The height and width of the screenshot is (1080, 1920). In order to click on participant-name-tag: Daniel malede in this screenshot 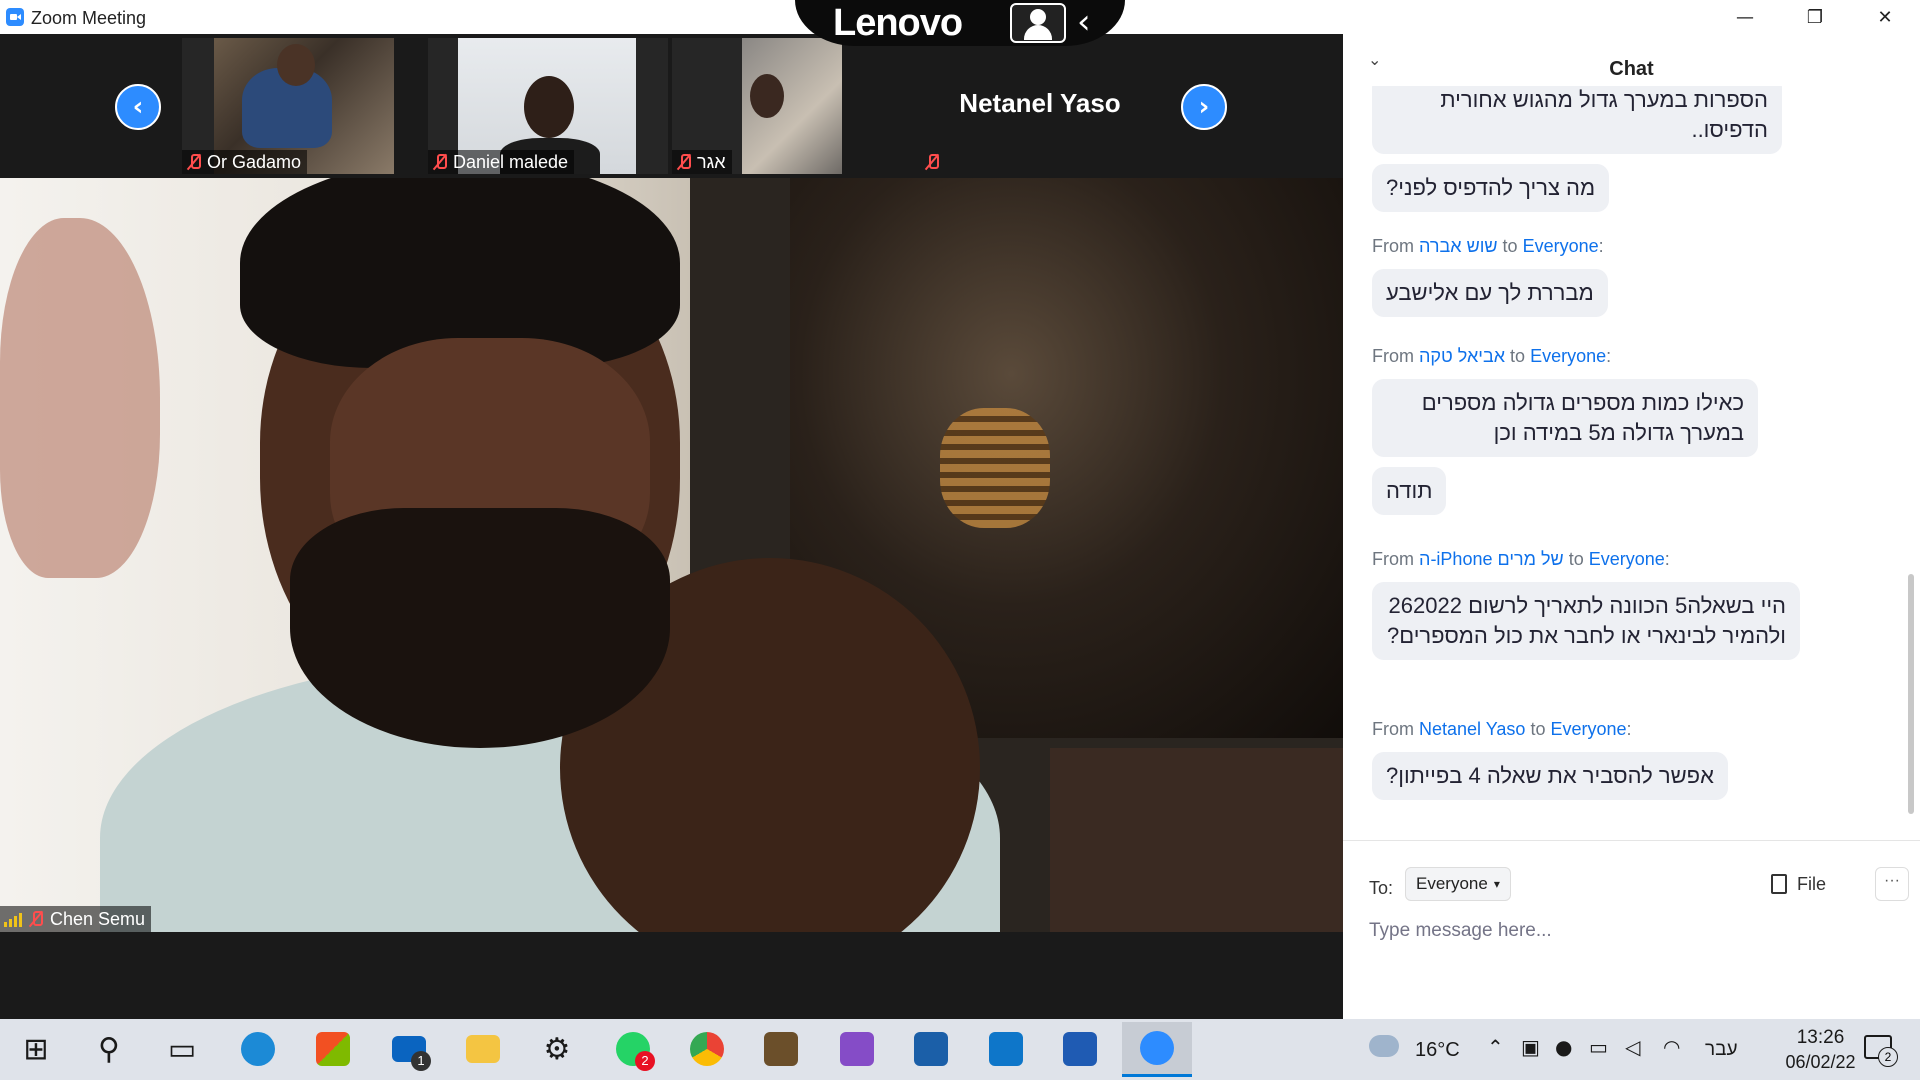, I will do `click(501, 162)`.